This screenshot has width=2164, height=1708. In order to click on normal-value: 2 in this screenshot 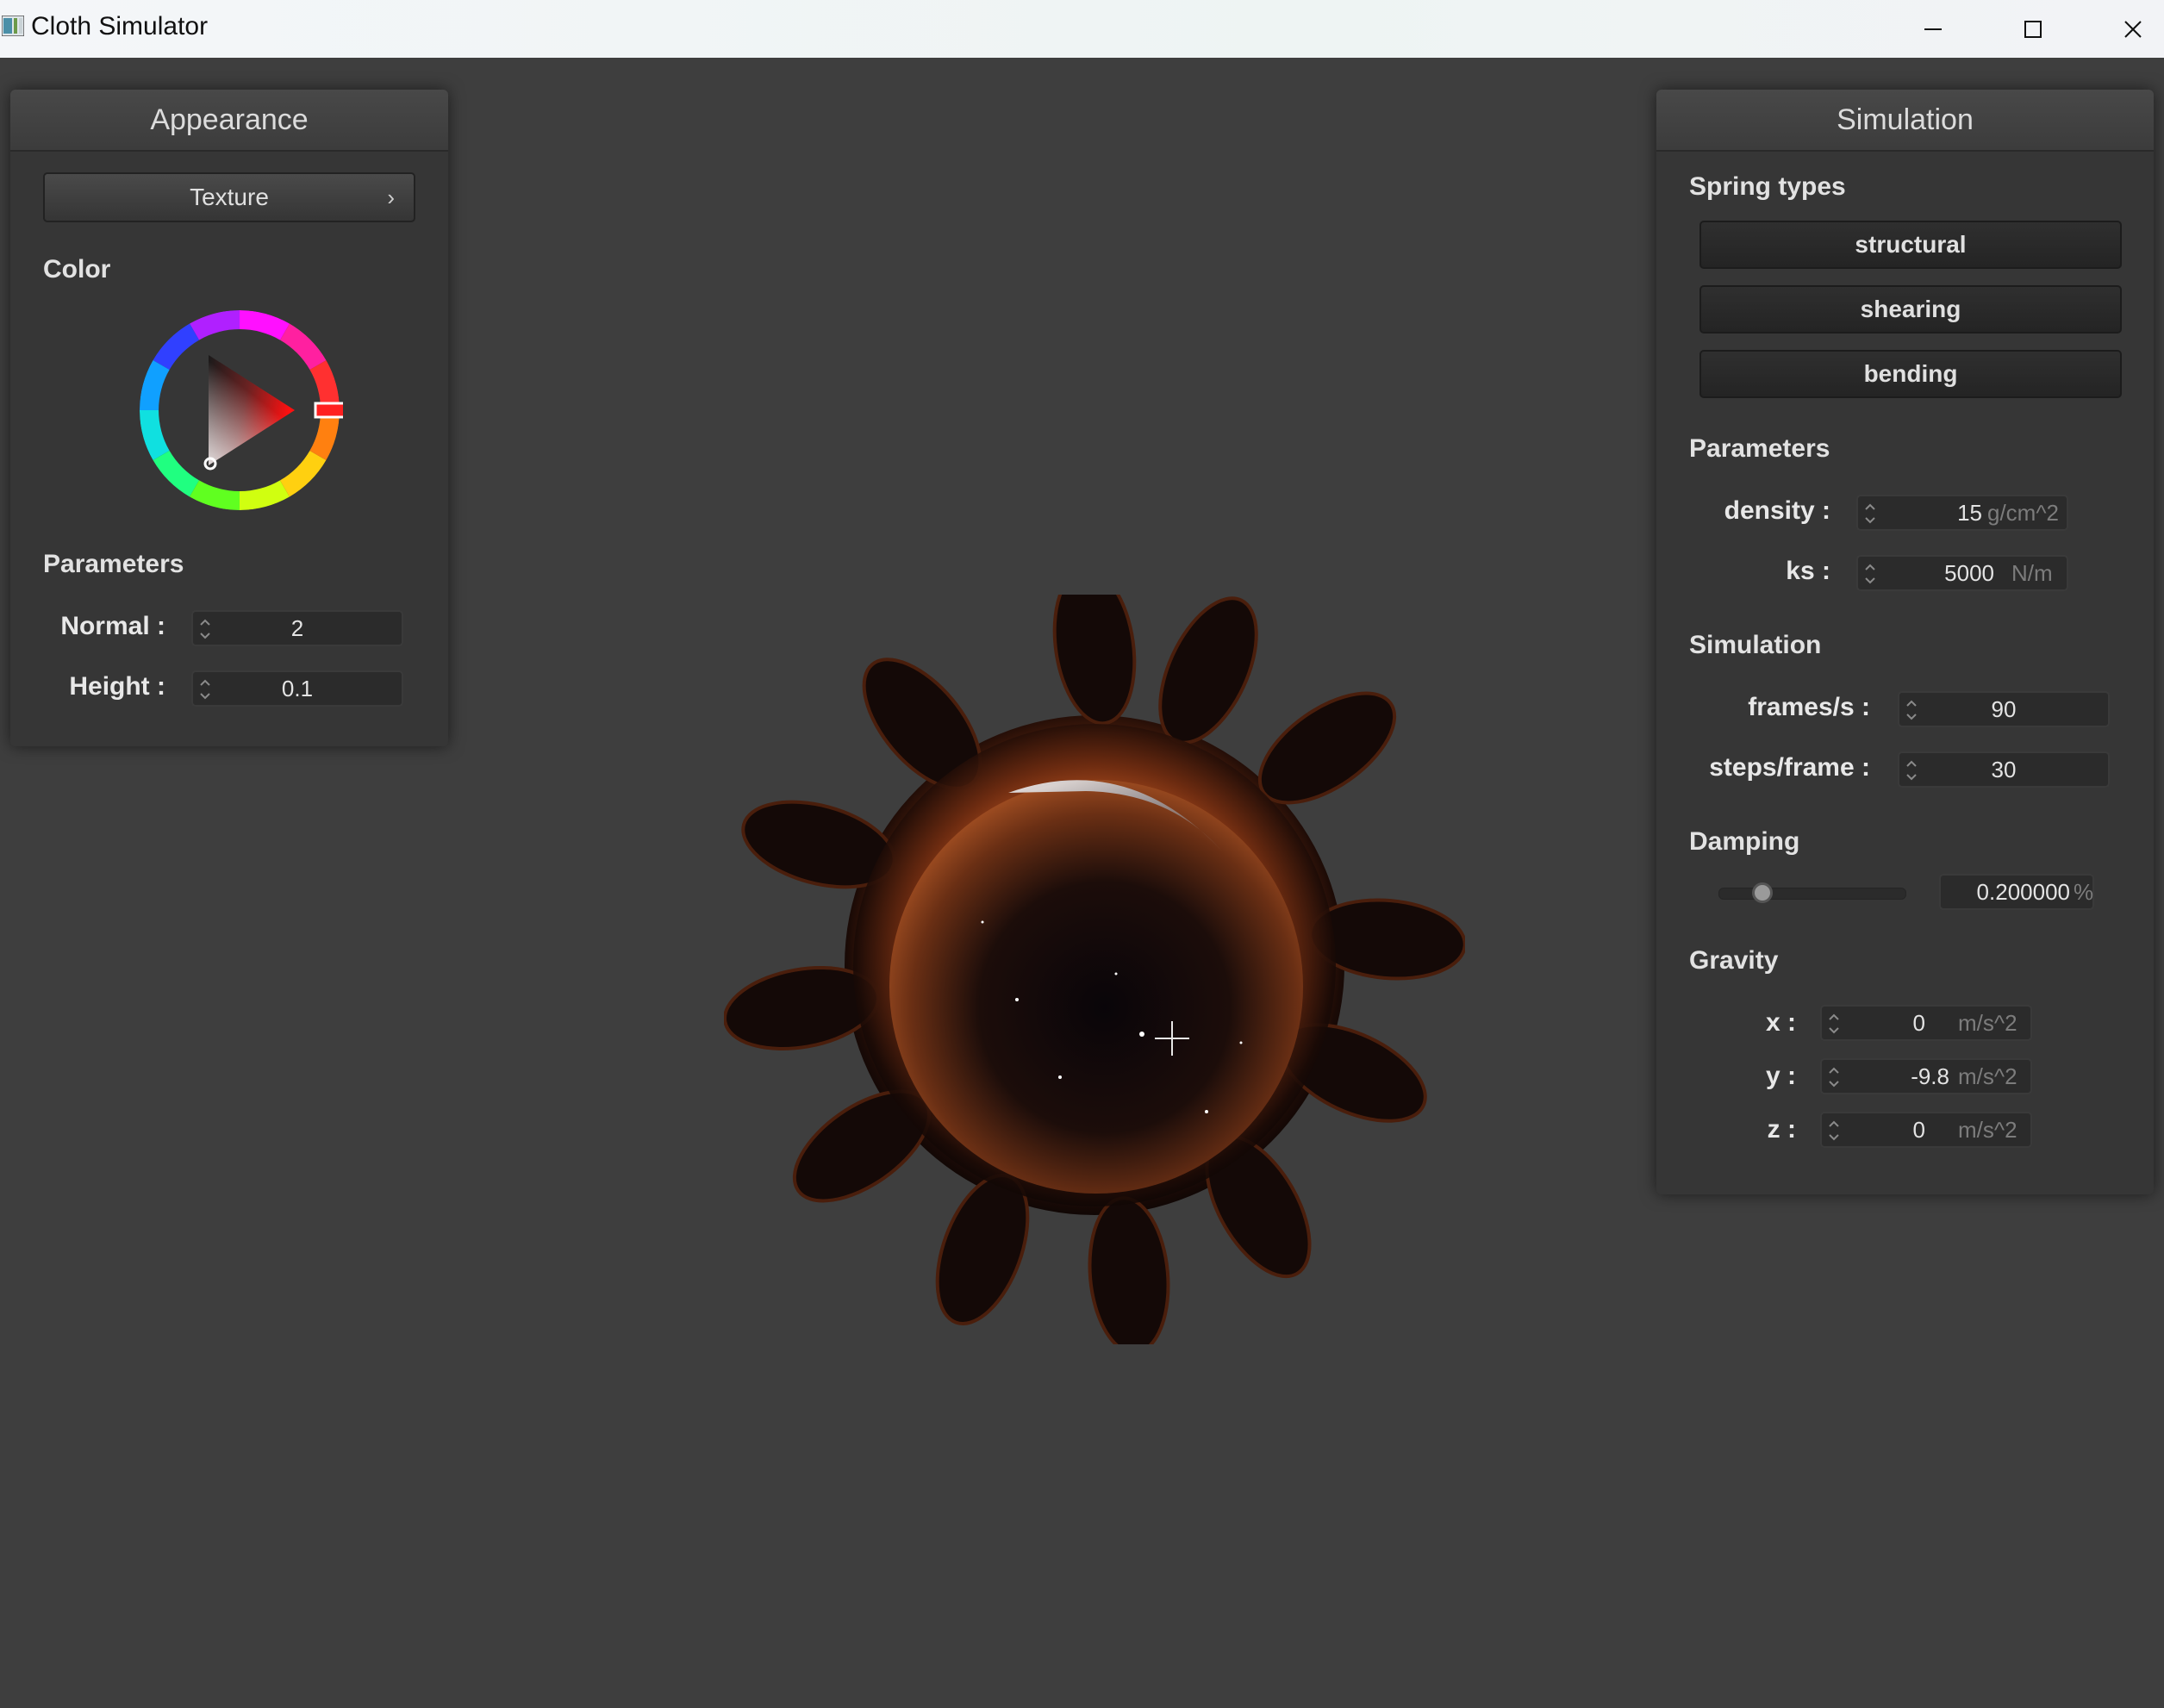, I will do `click(297, 628)`.